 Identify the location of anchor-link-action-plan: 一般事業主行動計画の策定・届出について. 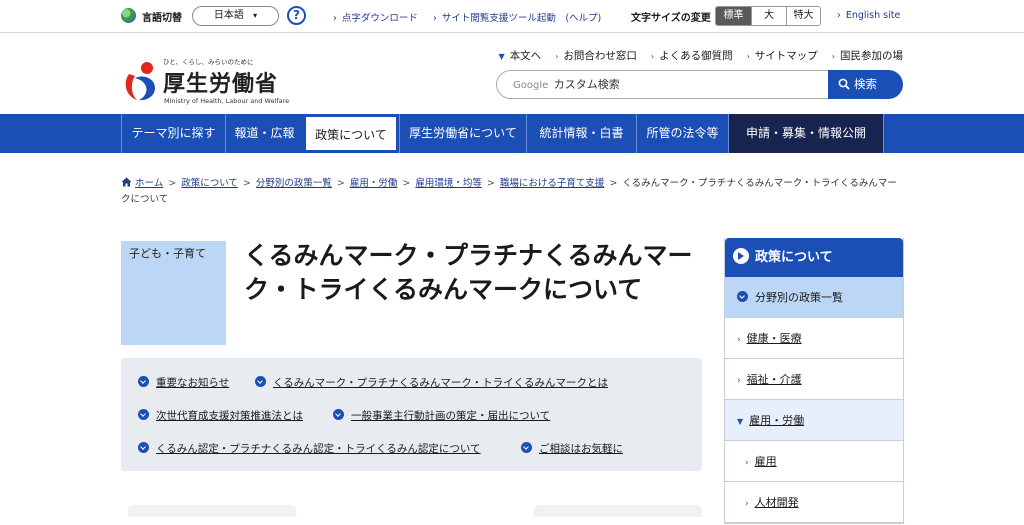
(441, 415).